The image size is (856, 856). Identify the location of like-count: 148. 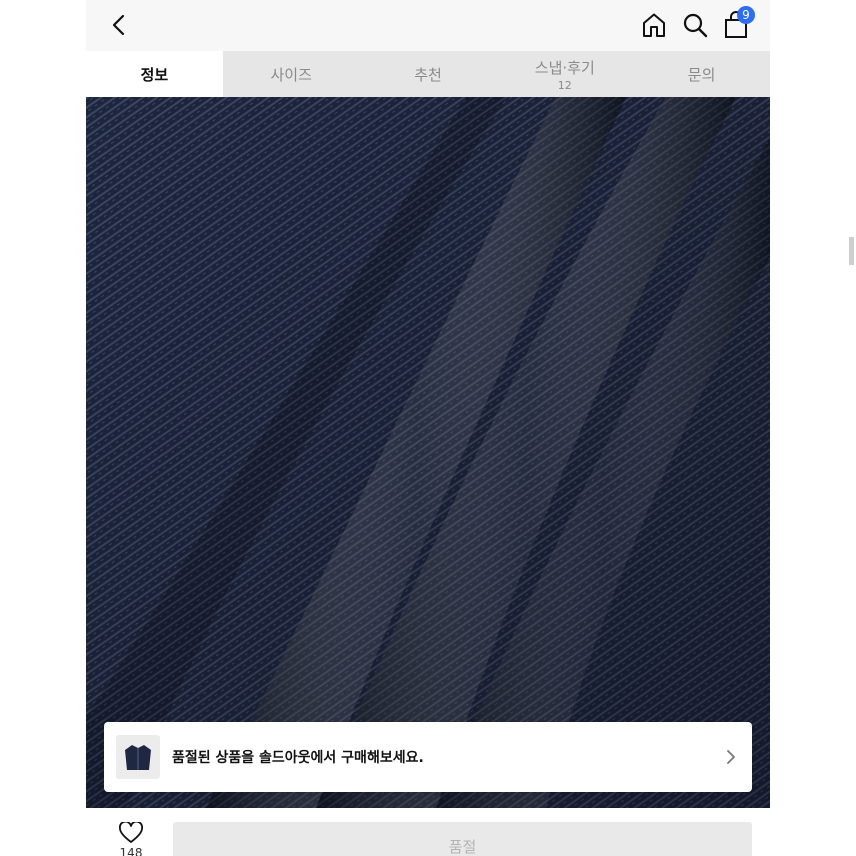
(131, 851).